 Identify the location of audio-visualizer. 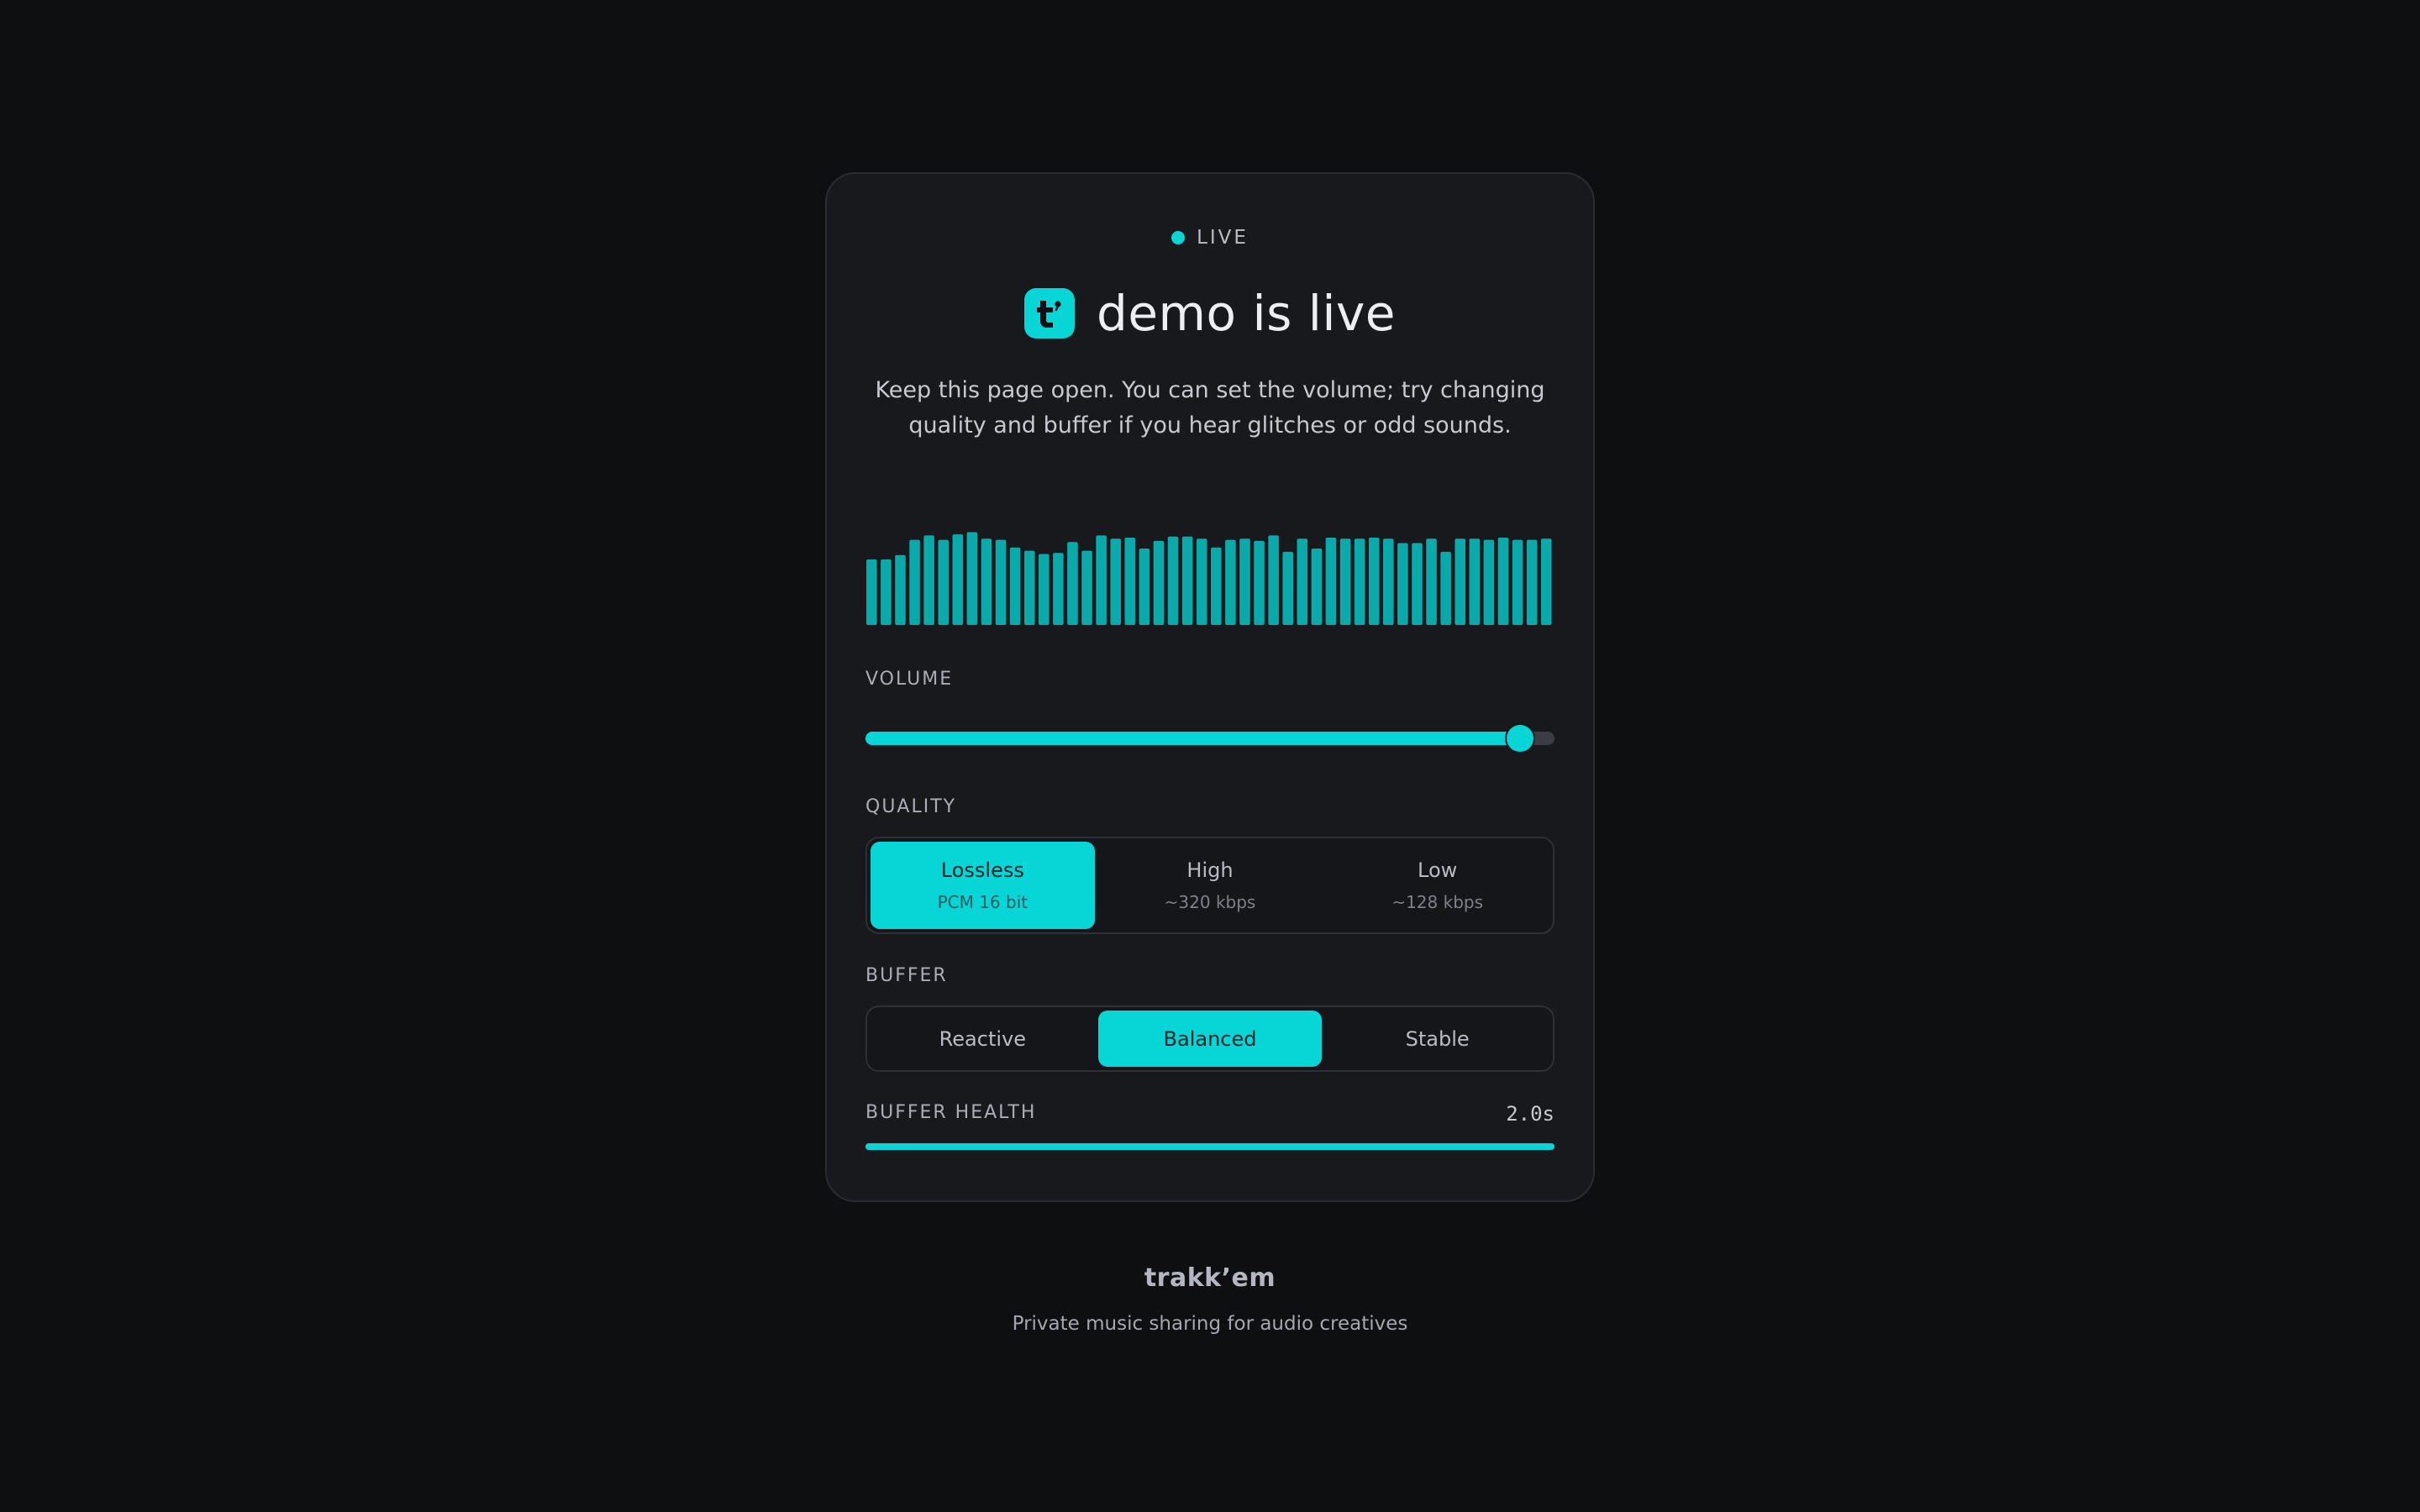
(1209, 578).